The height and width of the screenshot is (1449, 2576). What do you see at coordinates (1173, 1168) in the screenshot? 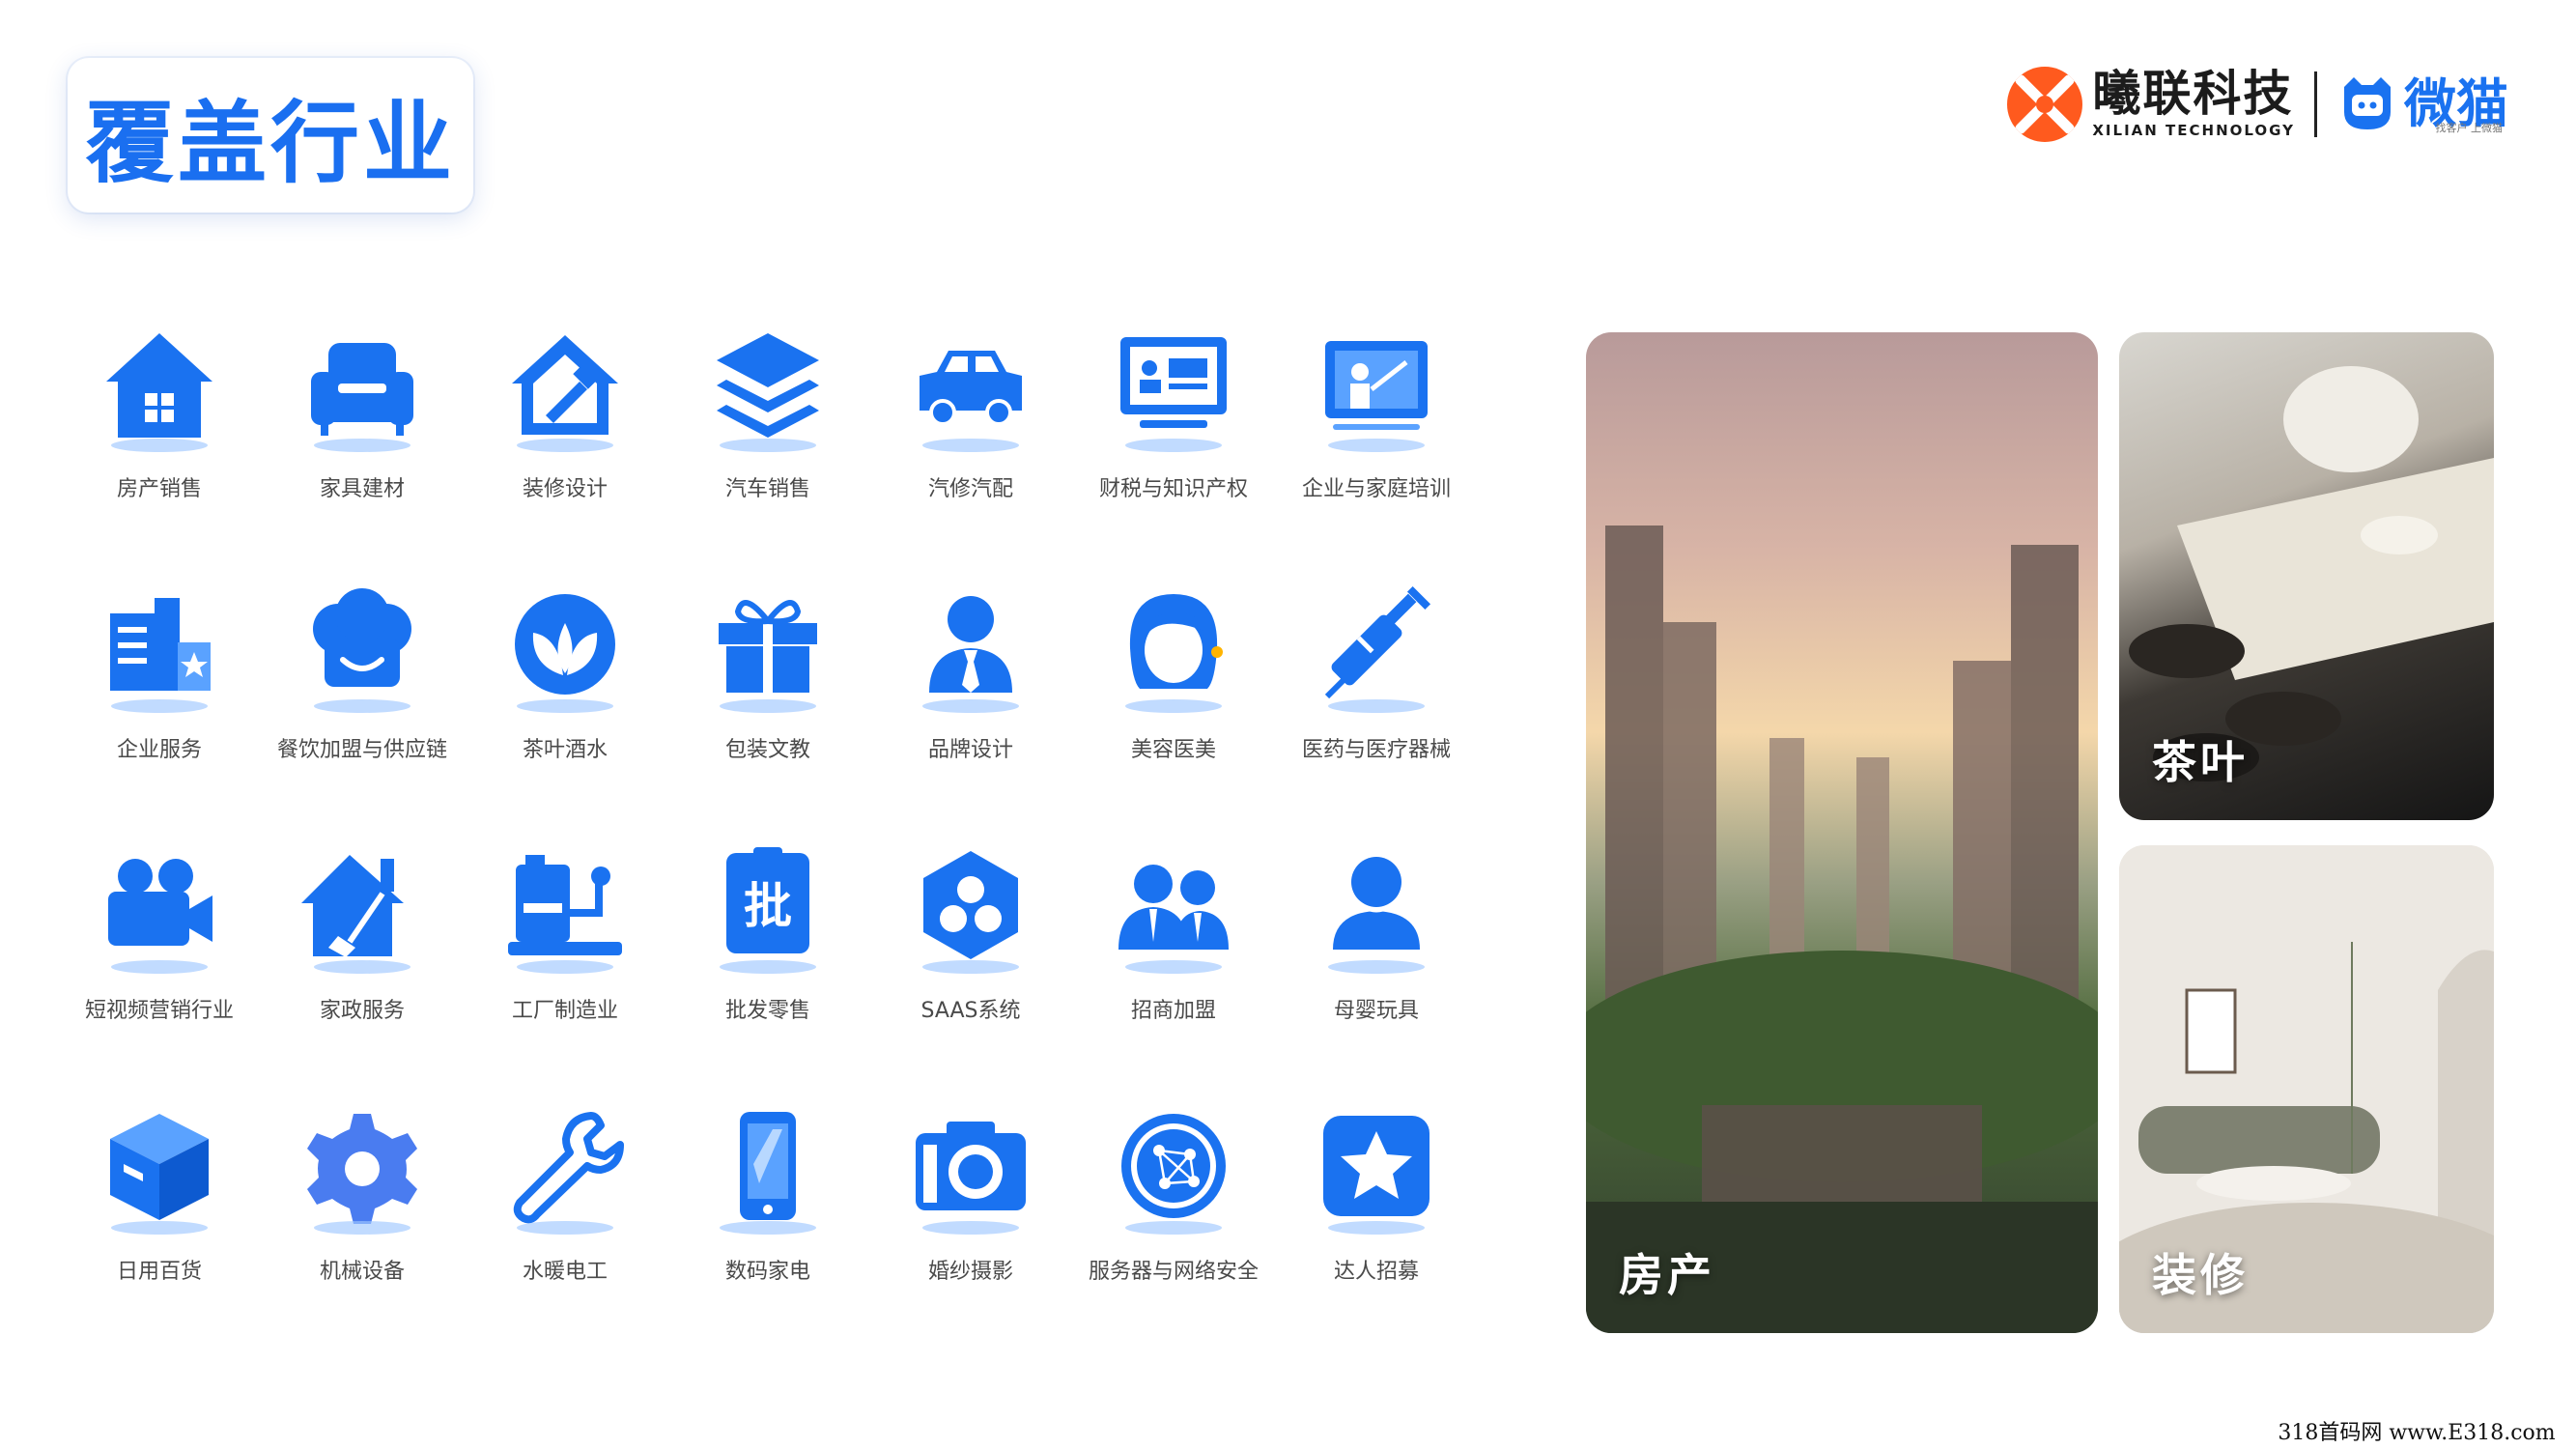
I see `globe-icon` at bounding box center [1173, 1168].